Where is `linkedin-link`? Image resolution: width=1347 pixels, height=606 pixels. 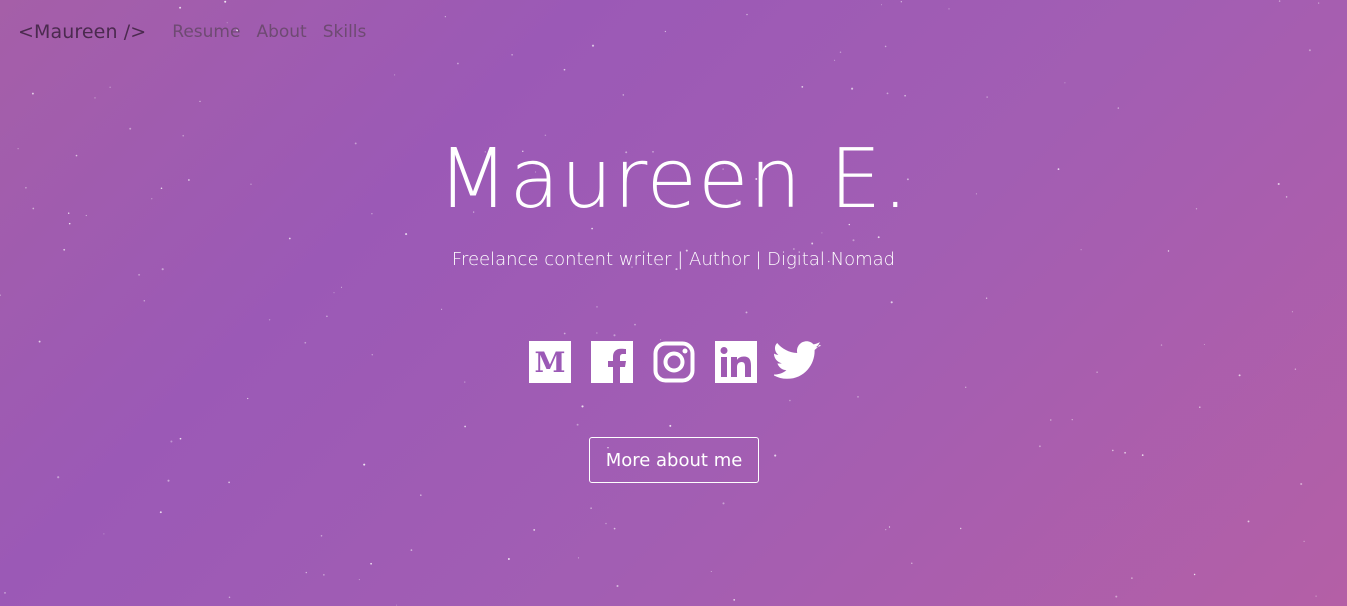
linkedin-link is located at coordinates (736, 362).